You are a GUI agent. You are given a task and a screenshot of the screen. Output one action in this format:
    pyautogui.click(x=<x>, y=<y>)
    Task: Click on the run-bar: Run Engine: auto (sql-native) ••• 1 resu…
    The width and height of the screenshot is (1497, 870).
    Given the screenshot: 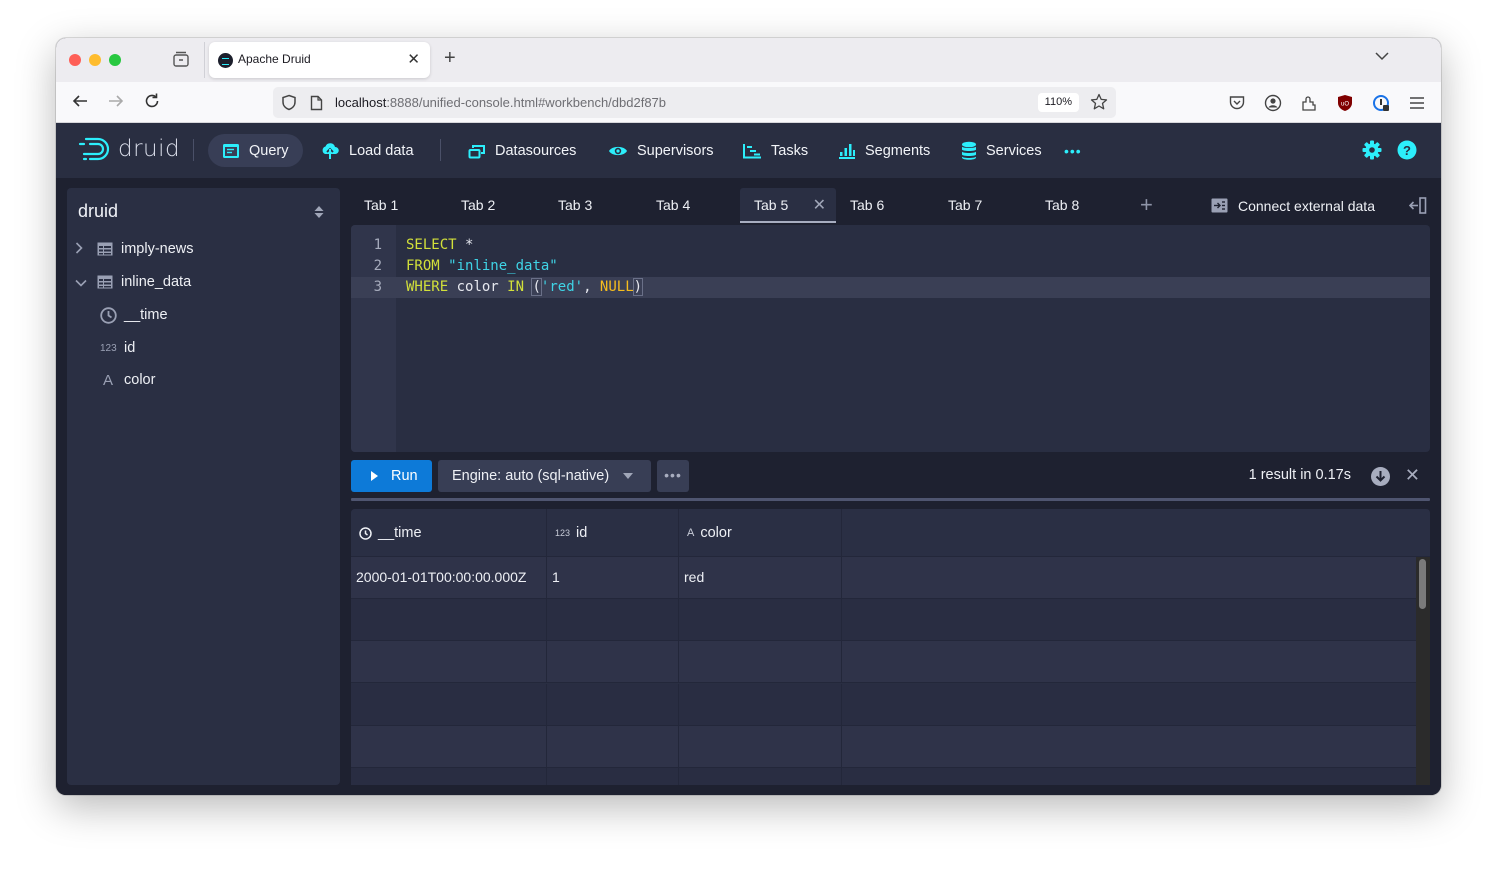 What is the action you would take?
    pyautogui.click(x=890, y=476)
    